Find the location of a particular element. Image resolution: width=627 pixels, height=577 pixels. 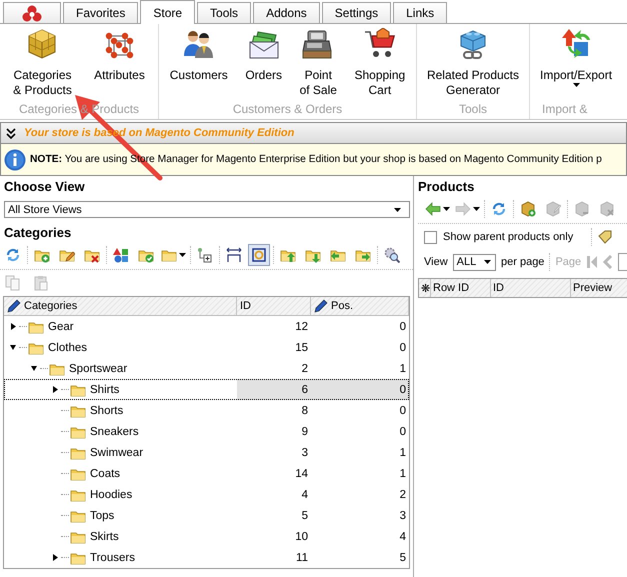

tree-row: Shorts 8 0 is located at coordinates (206, 410).